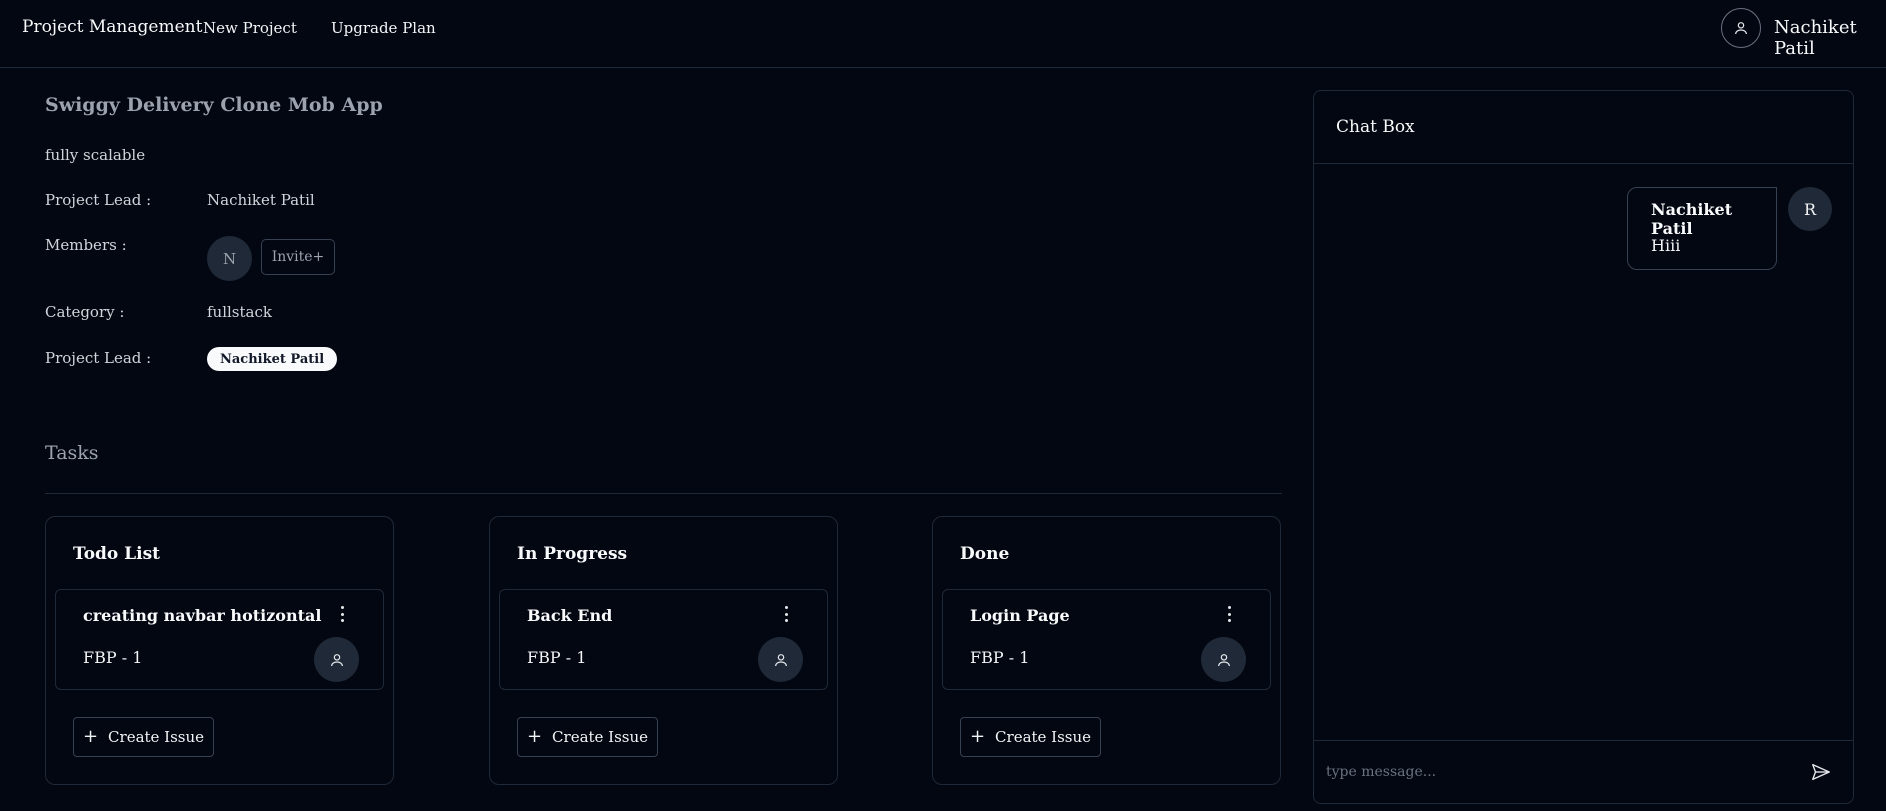  Describe the element at coordinates (1815, 38) in the screenshot. I see `user-name: Nachiket Patil` at that location.